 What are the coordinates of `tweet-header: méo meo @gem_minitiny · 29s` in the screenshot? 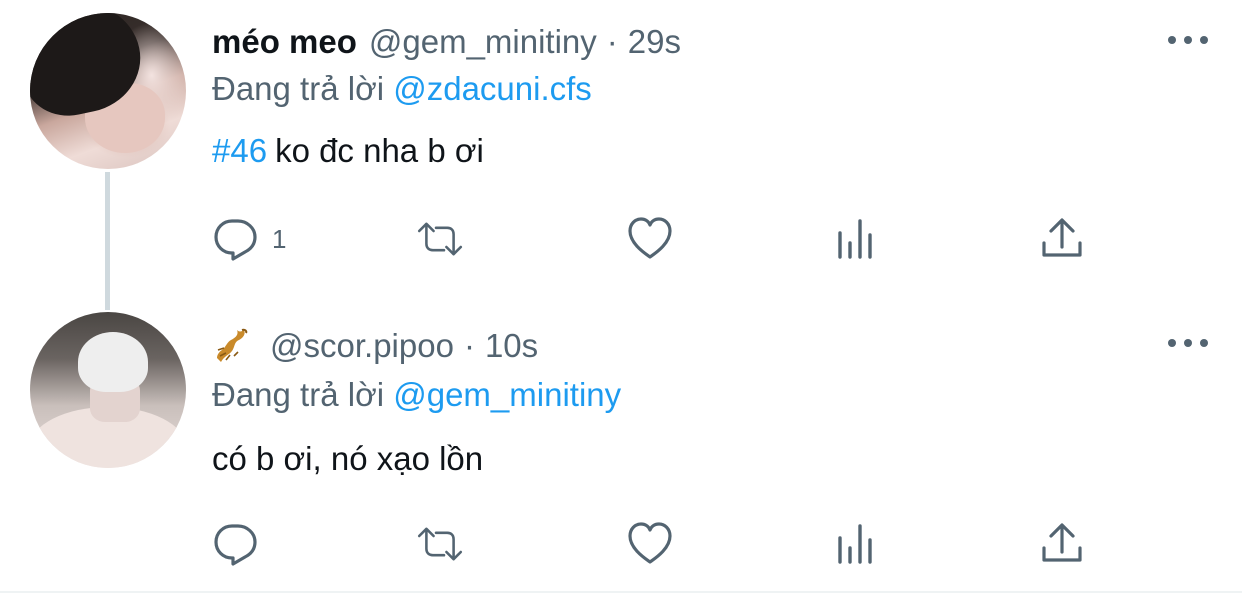 It's located at (446, 42).